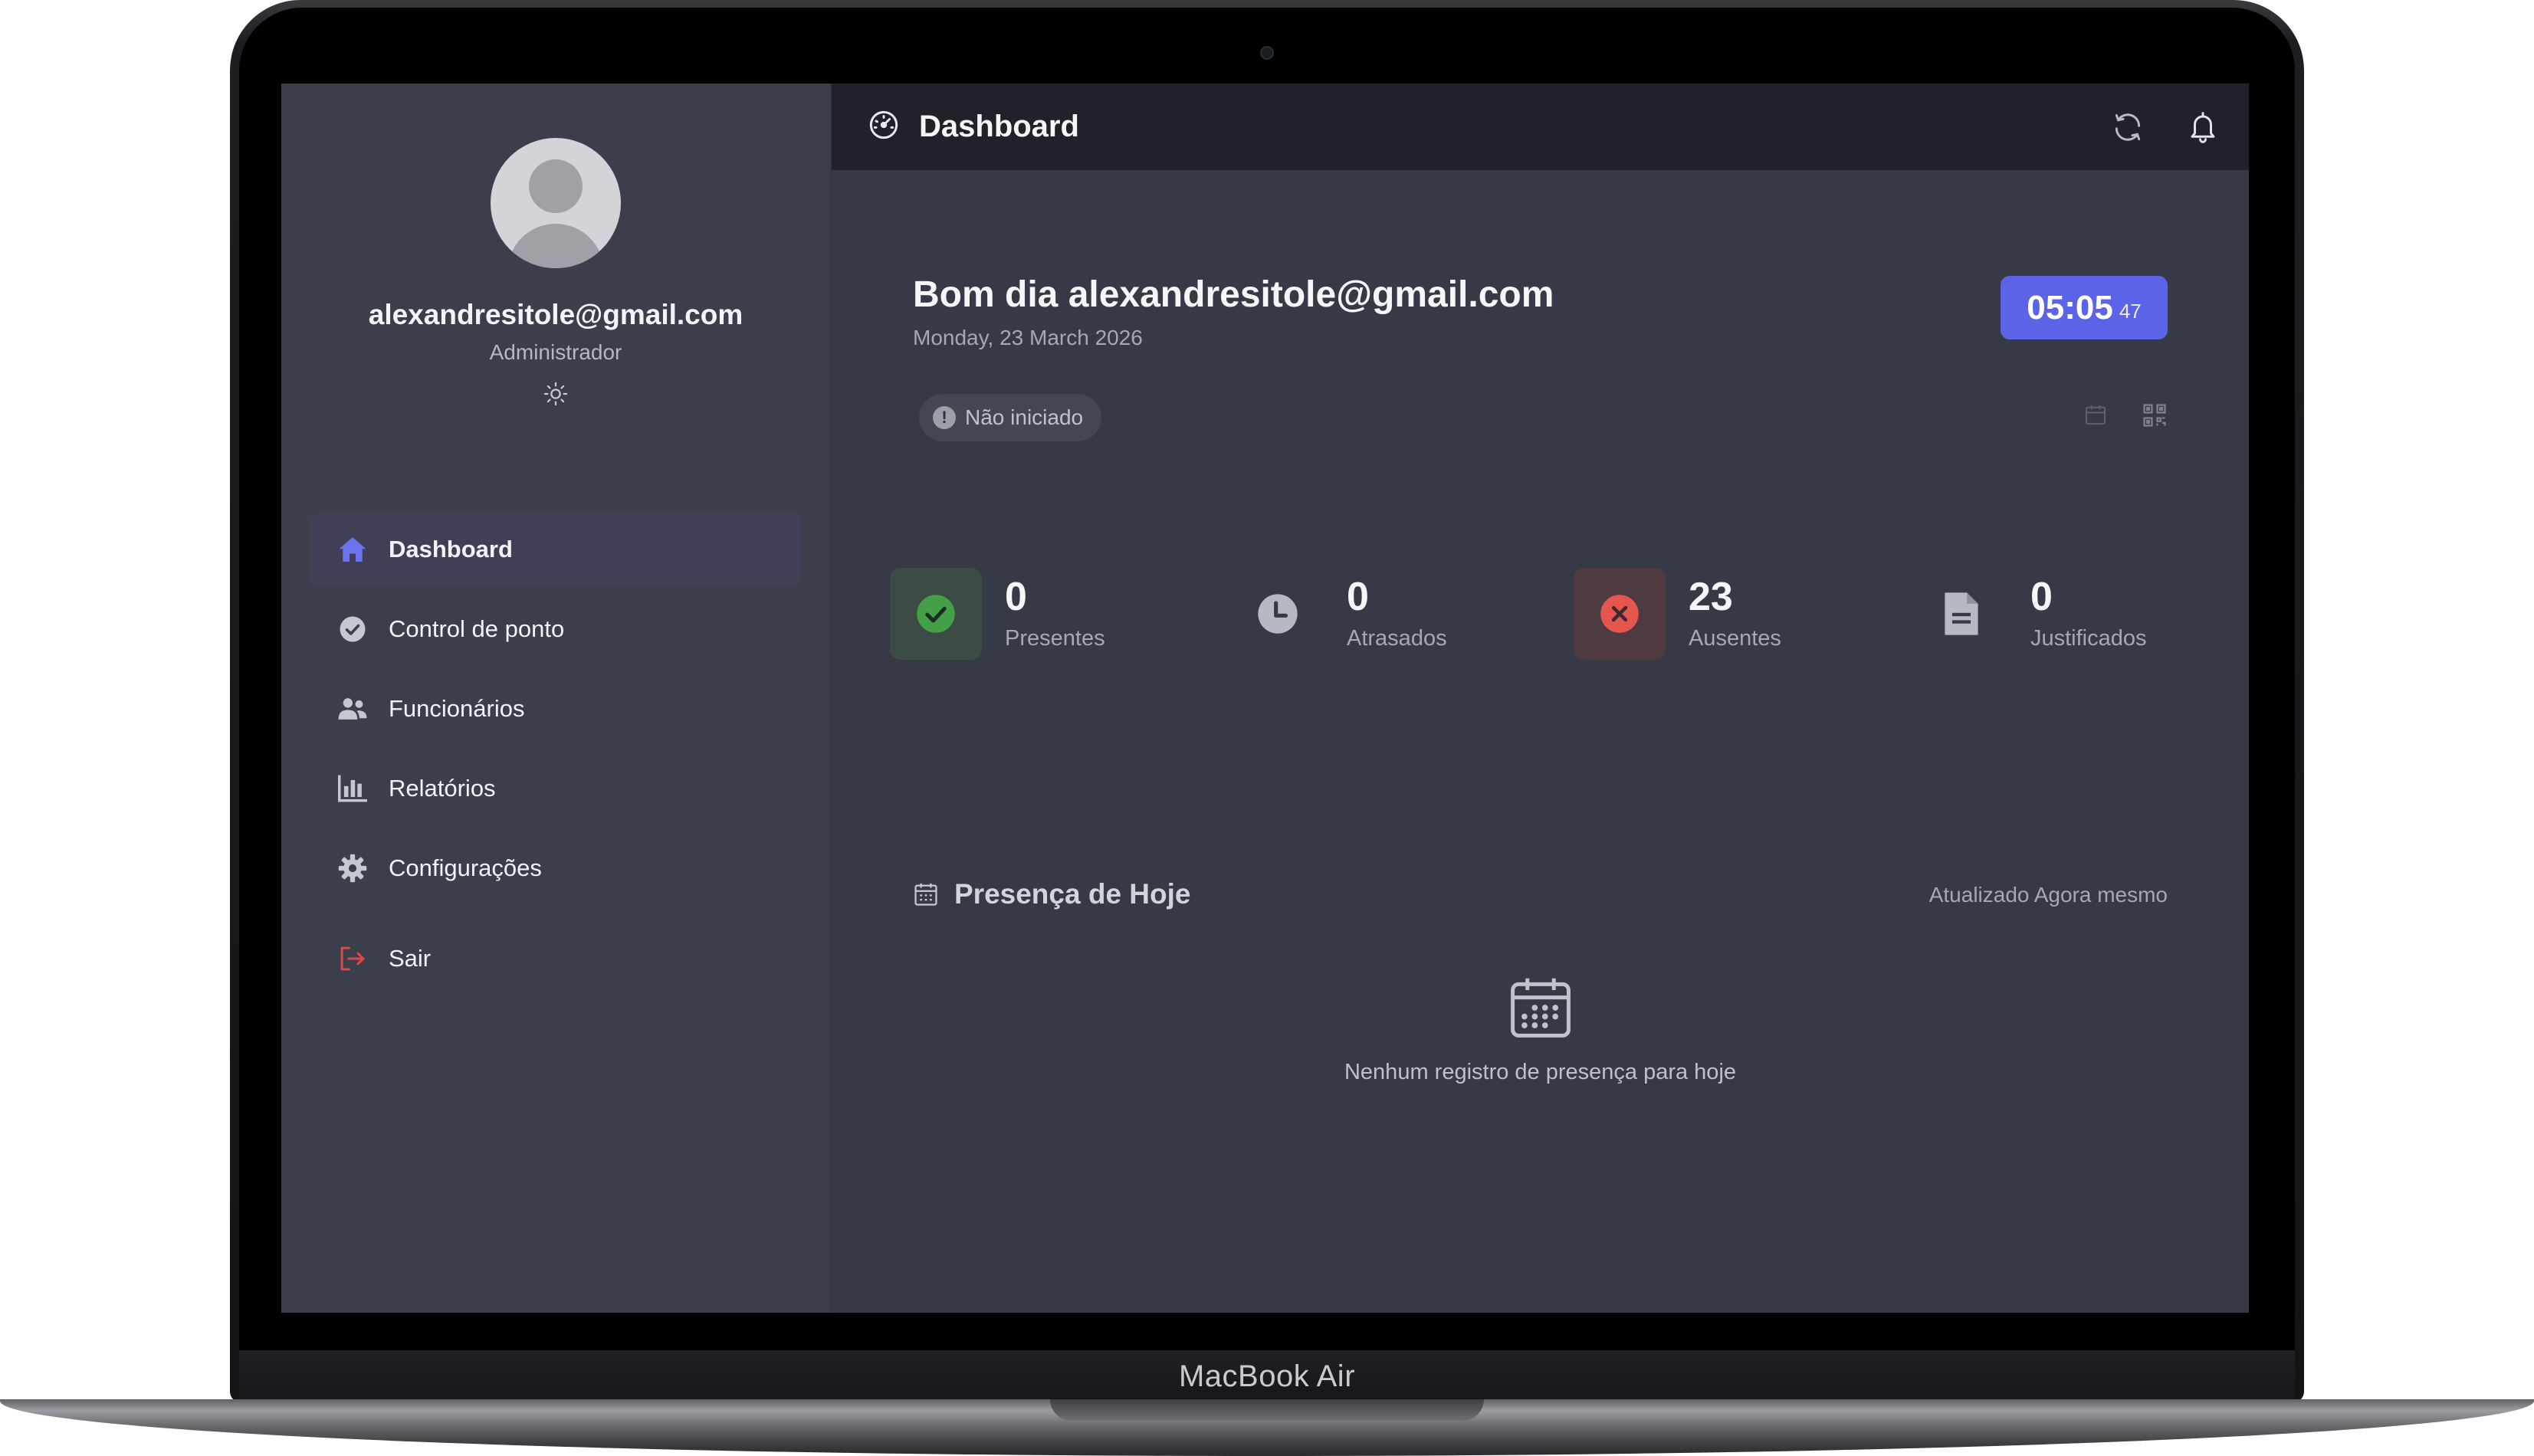 The width and height of the screenshot is (2534, 1456). Describe the element at coordinates (1677, 614) in the screenshot. I see `stat-ausentes: 23 Ausentes` at that location.